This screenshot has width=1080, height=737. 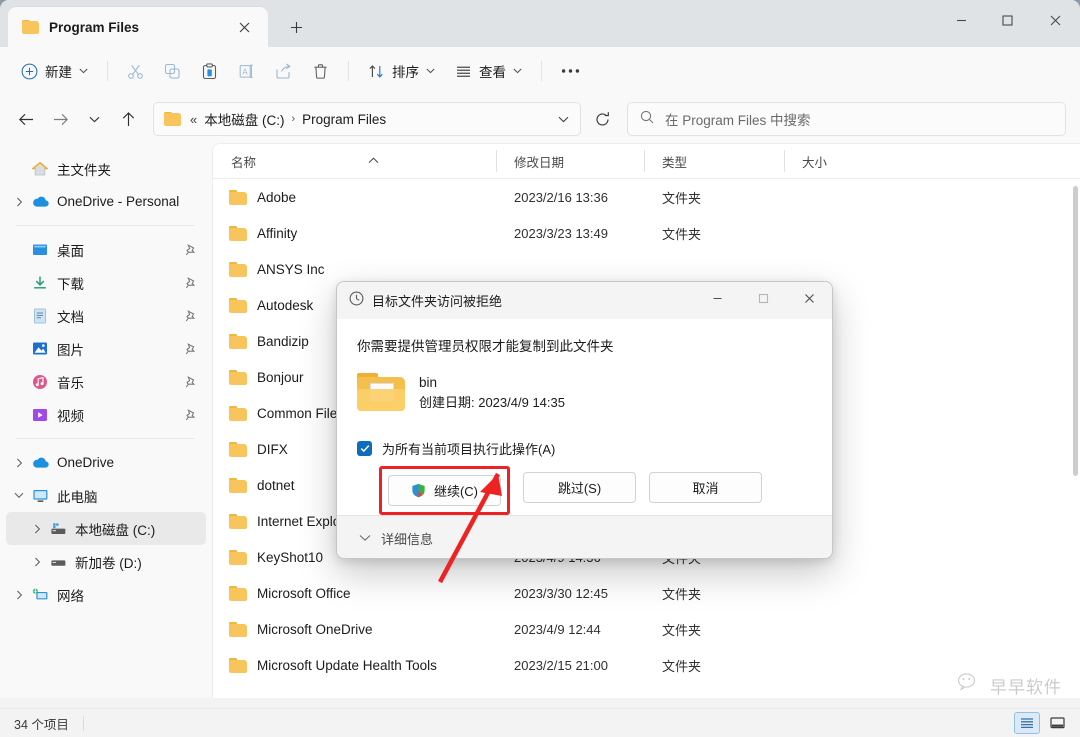 I want to click on breadcrumb-item-drive: 本地磁盘 (C:), so click(x=244, y=119).